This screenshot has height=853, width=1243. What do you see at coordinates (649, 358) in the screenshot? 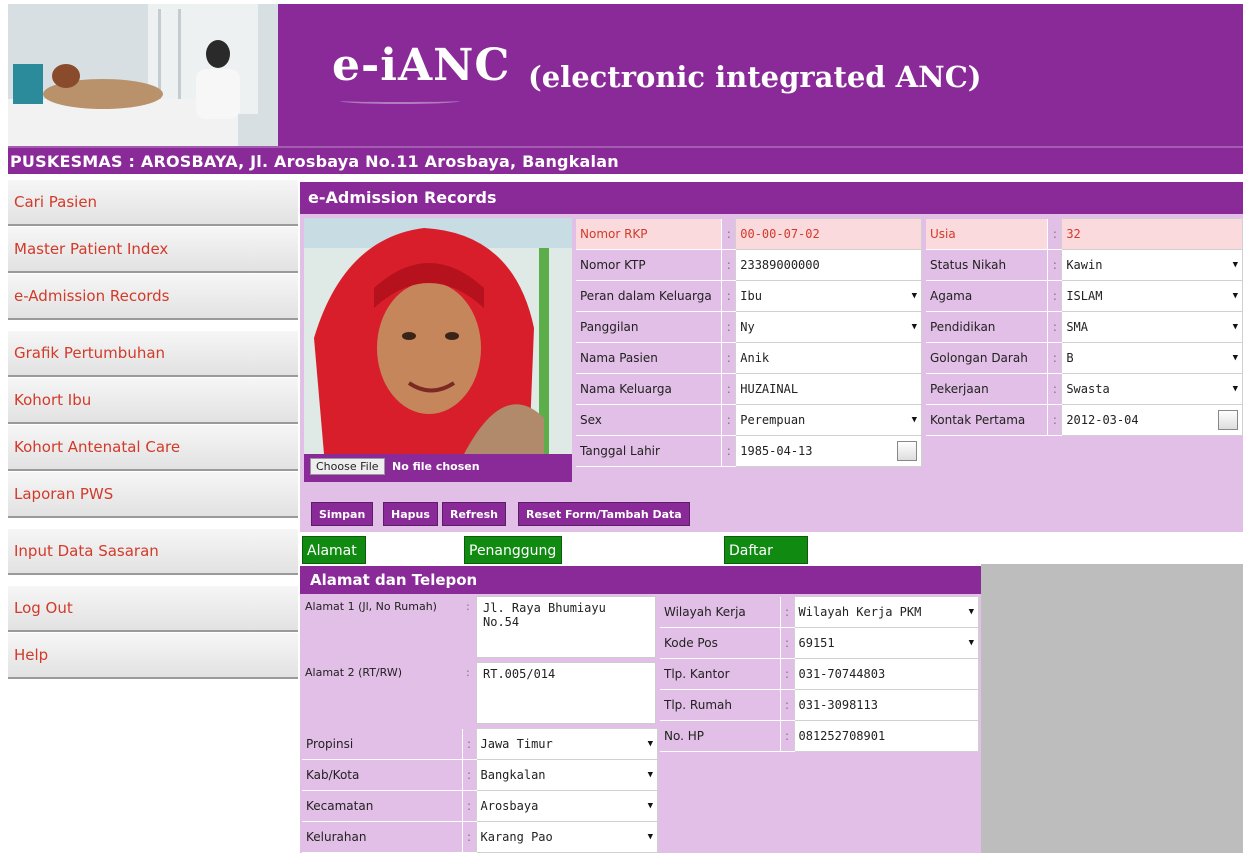
I see `field-label: Nama Pasien` at bounding box center [649, 358].